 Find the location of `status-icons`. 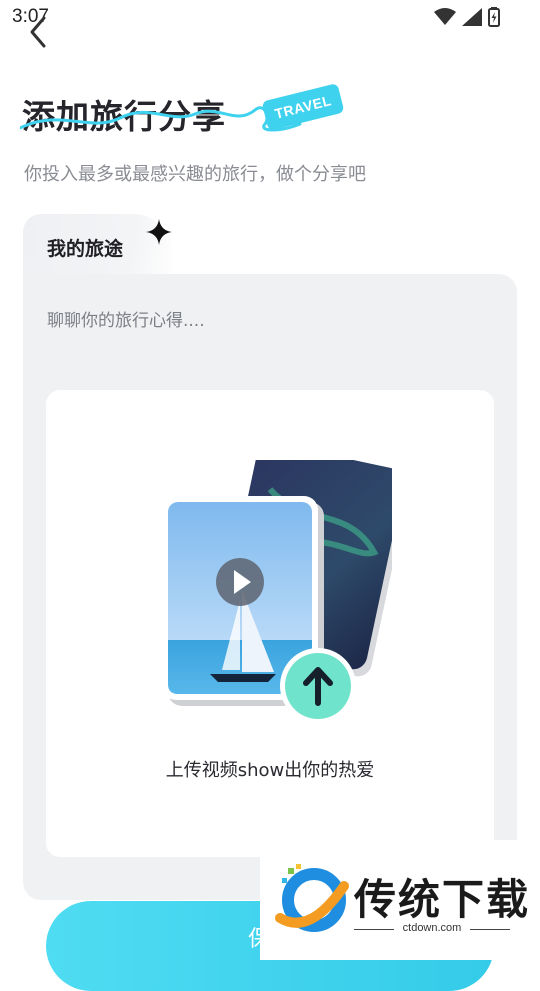

status-icons is located at coordinates (467, 17).